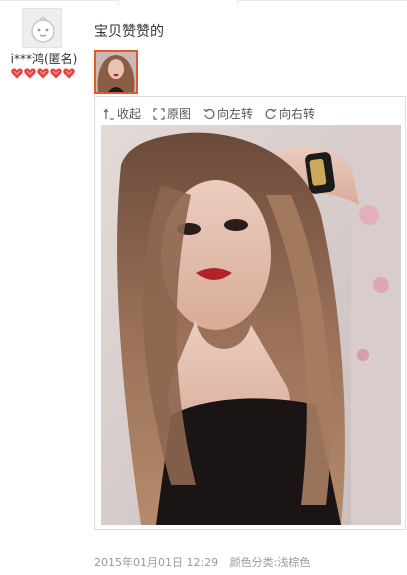 The width and height of the screenshot is (407, 575). I want to click on review-text: 宝贝赞赞的, so click(129, 32).